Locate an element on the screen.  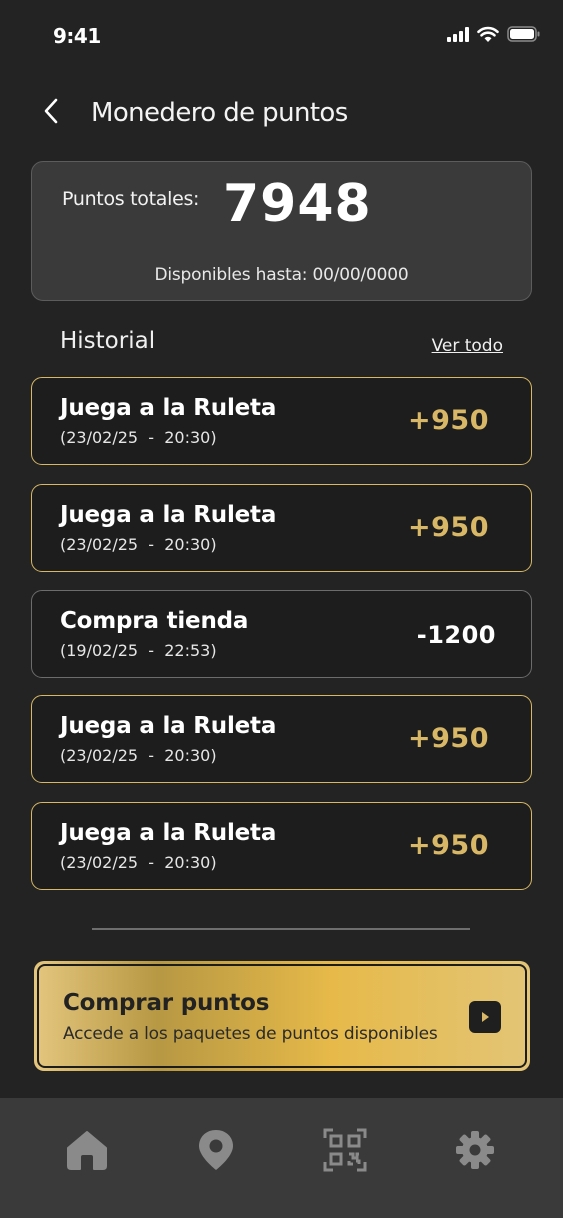
play-arrow-icon is located at coordinates (485, 1017).